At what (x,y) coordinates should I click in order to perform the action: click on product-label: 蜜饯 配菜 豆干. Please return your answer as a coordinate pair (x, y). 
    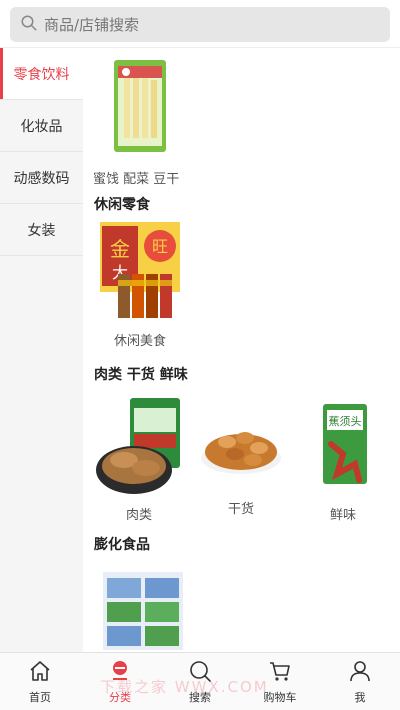
    Looking at the image, I should click on (136, 179).